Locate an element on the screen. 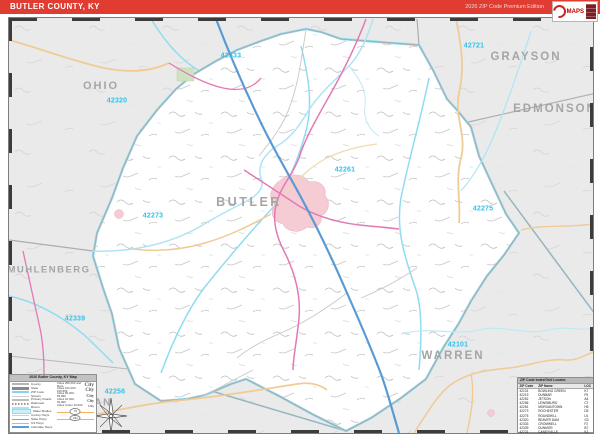 The height and width of the screenshot is (435, 600). zip-name-cell: CANEYVILLE is located at coordinates (548, 431).